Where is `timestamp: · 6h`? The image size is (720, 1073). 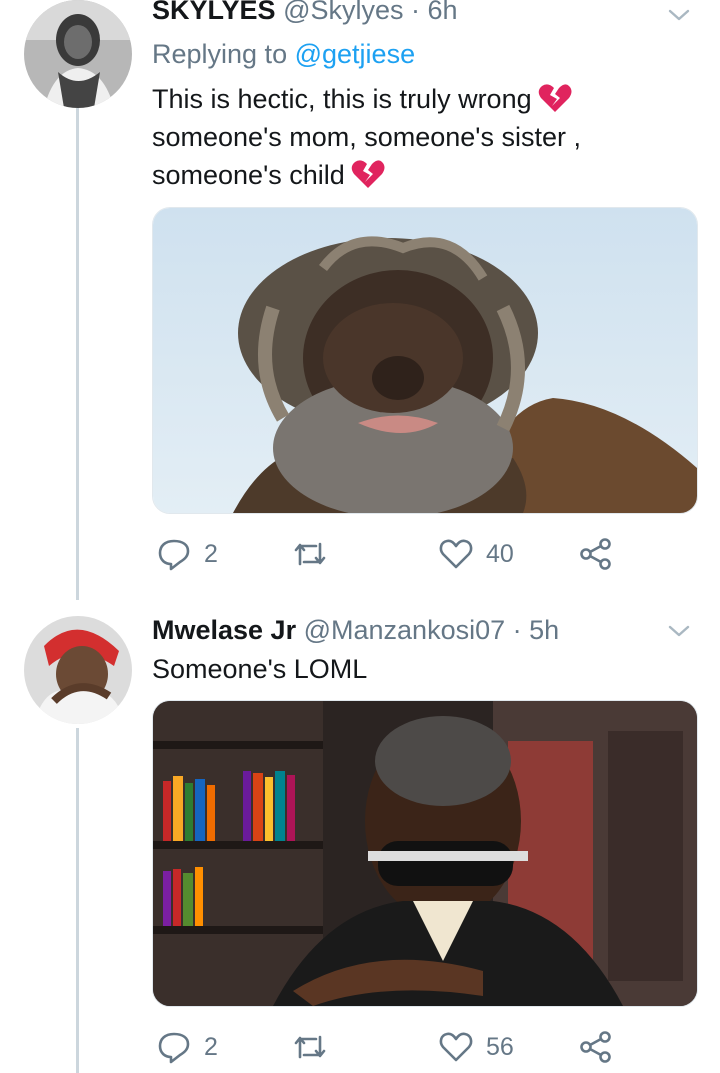
timestamp: · 6h is located at coordinates (434, 12).